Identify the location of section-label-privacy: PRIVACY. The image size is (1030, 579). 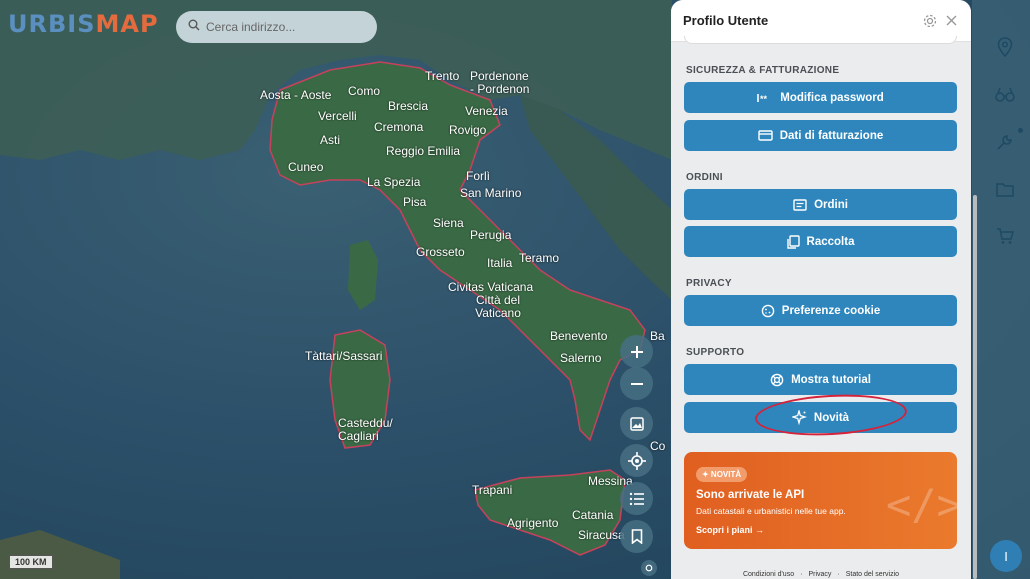
(709, 283).